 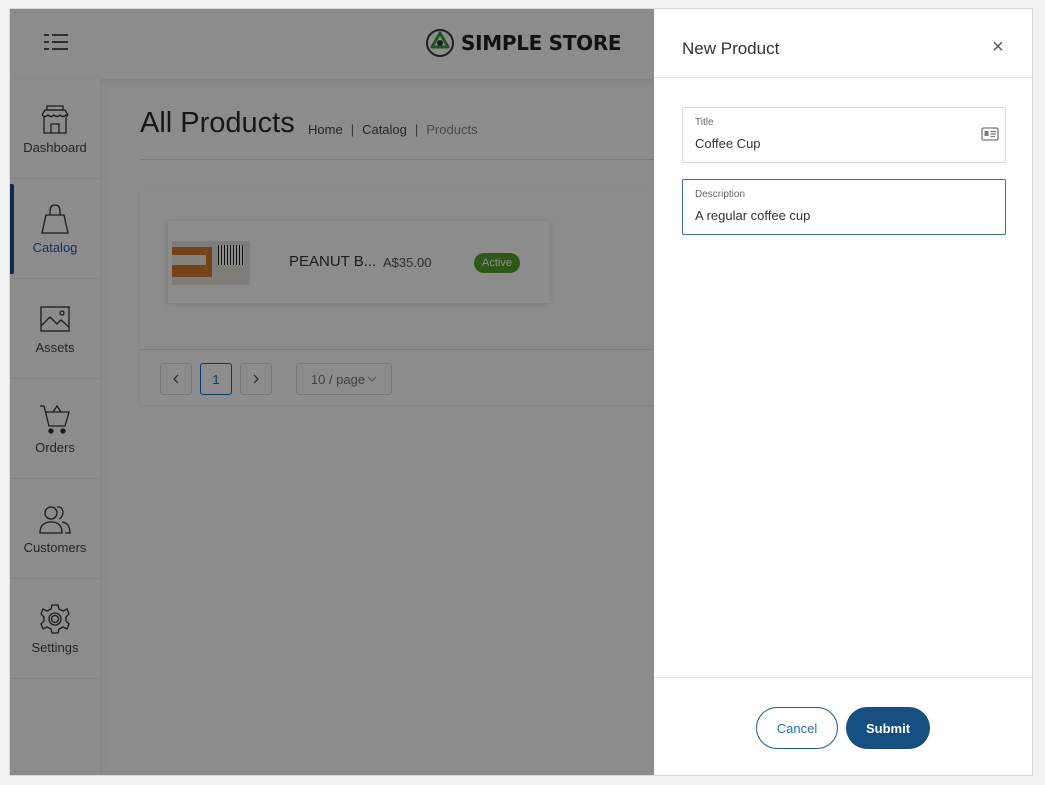 What do you see at coordinates (888, 728) in the screenshot?
I see `submit-button: Submit` at bounding box center [888, 728].